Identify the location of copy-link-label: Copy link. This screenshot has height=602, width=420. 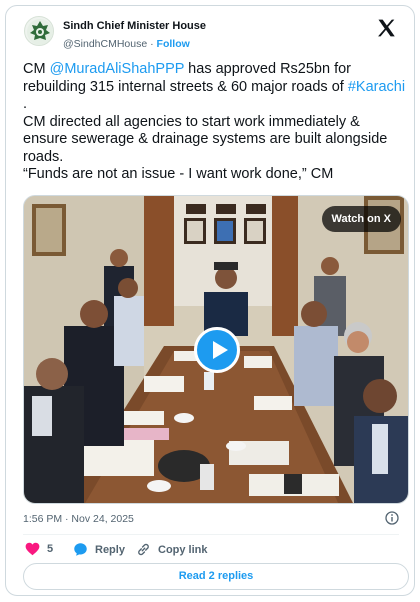
(183, 549).